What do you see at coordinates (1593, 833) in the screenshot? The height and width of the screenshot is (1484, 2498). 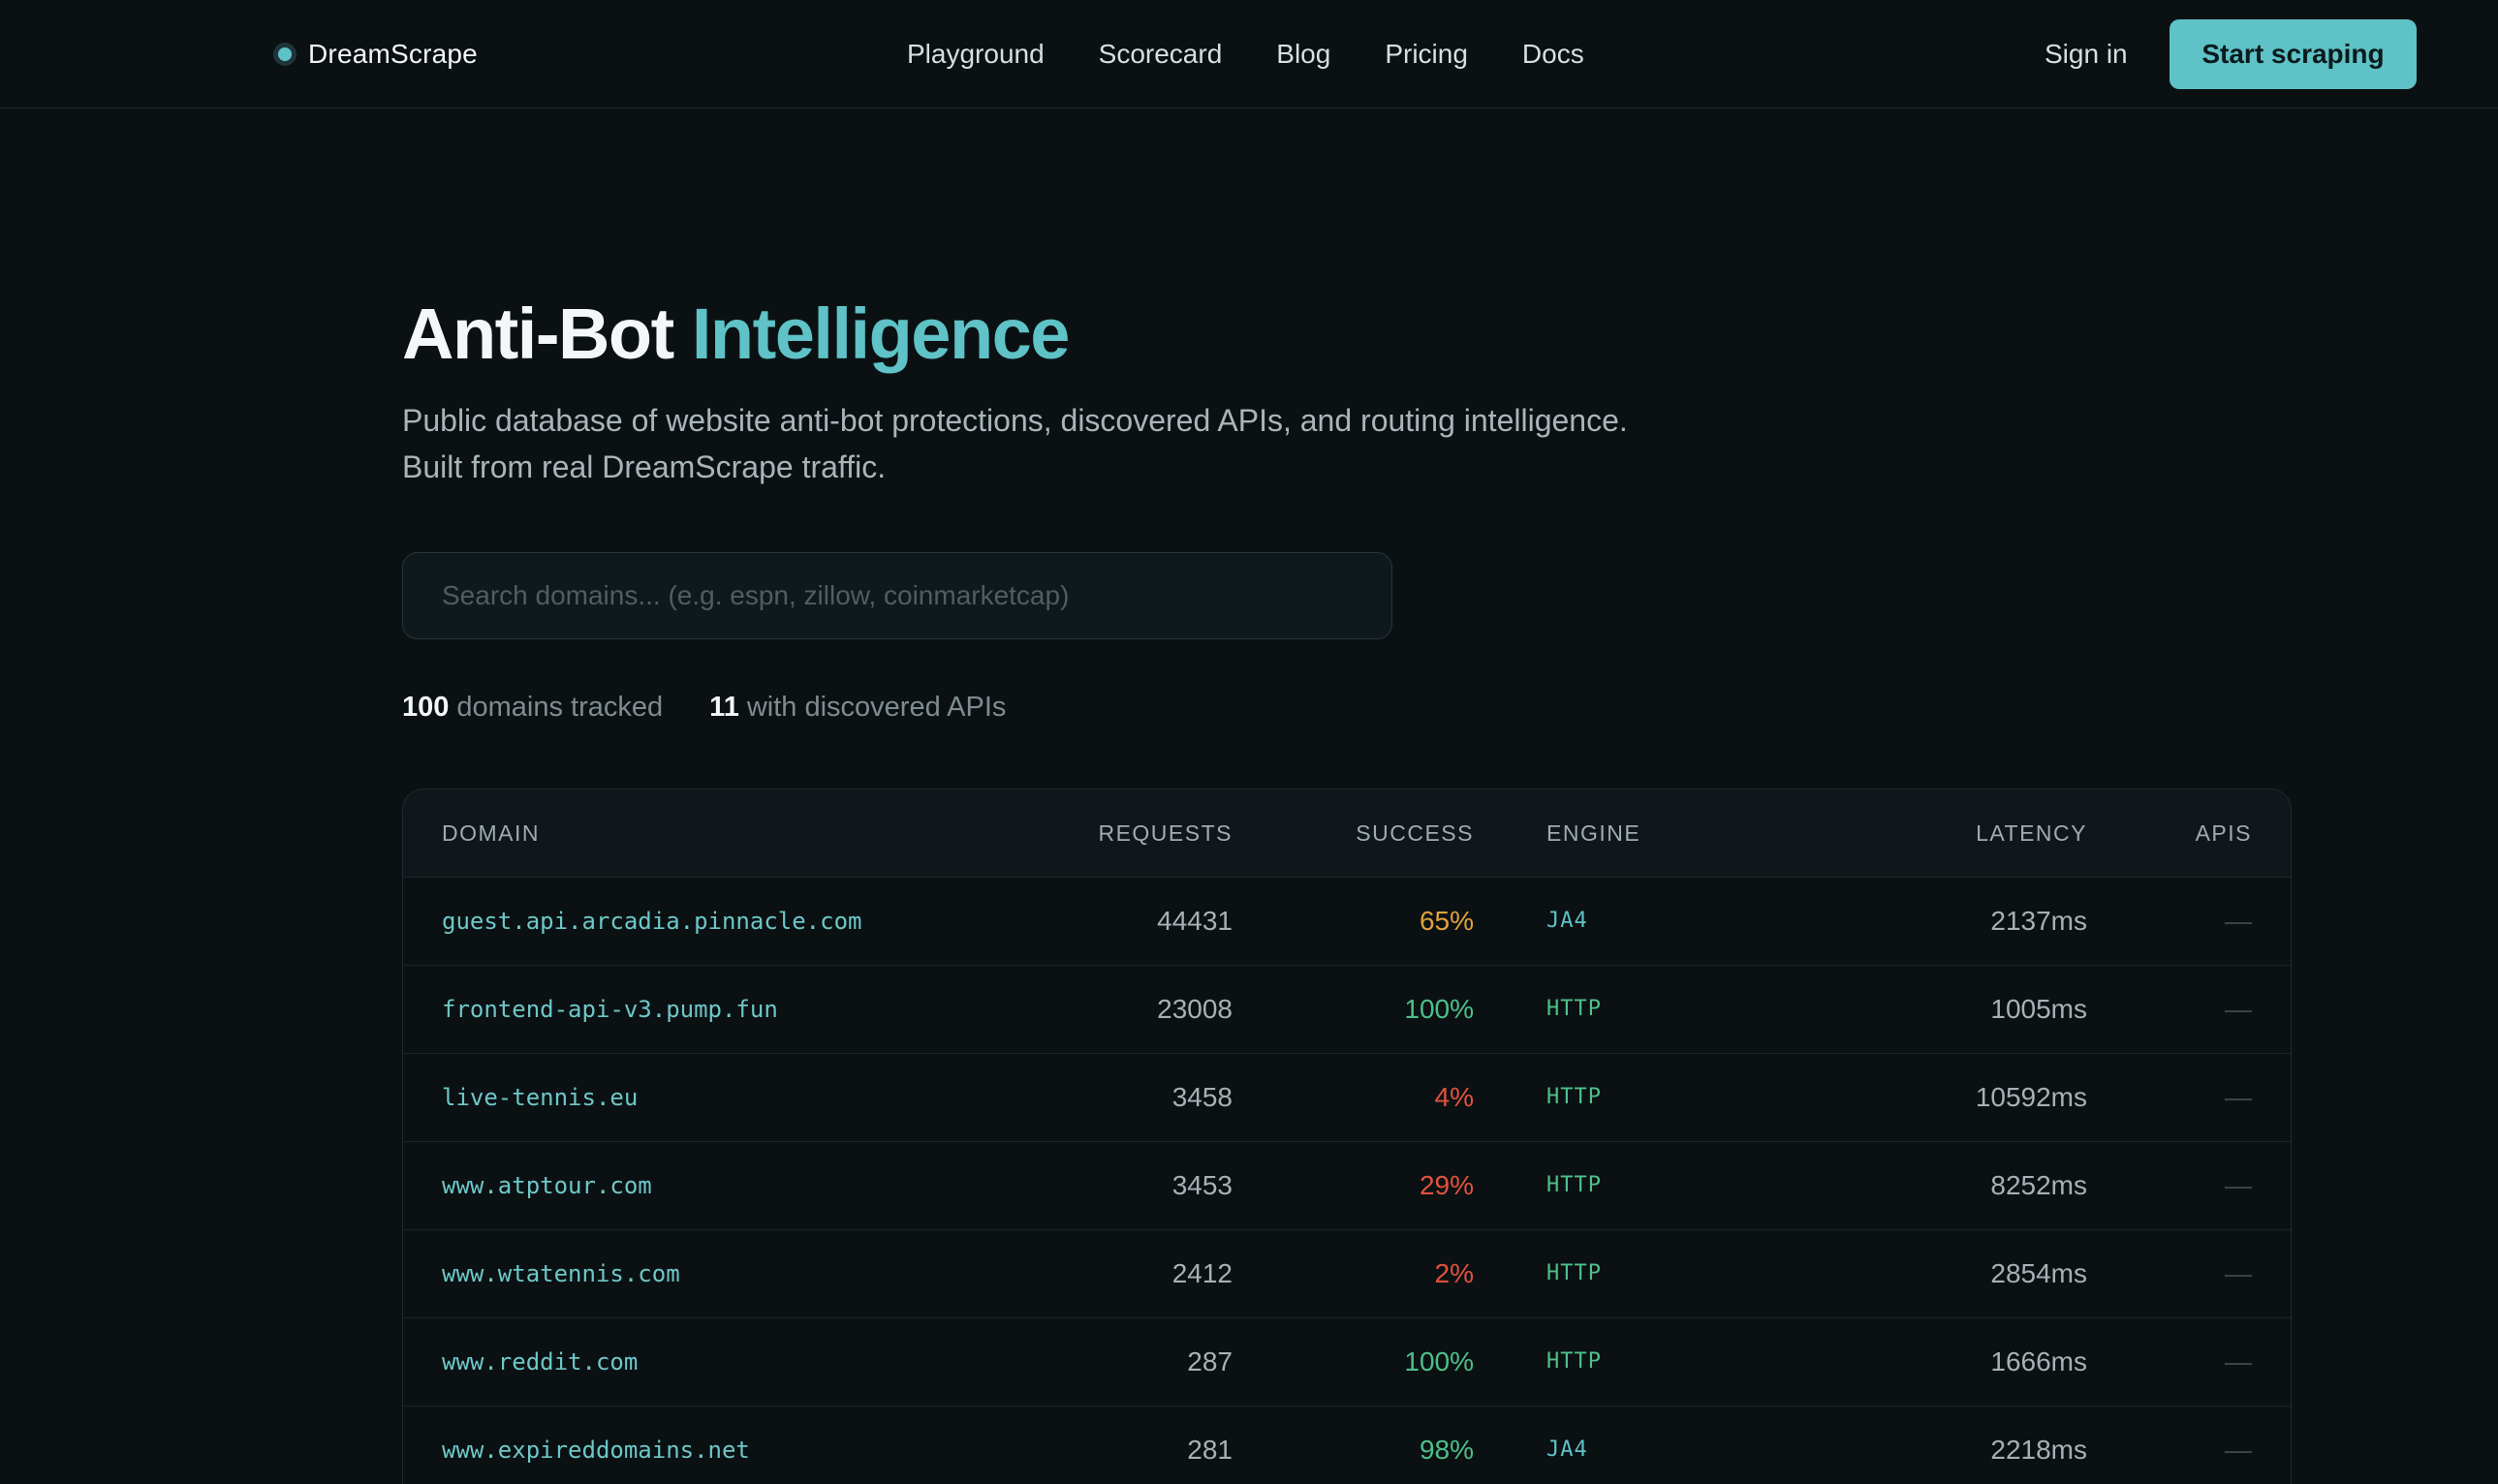 I see `column-header-engine: ENGINE` at bounding box center [1593, 833].